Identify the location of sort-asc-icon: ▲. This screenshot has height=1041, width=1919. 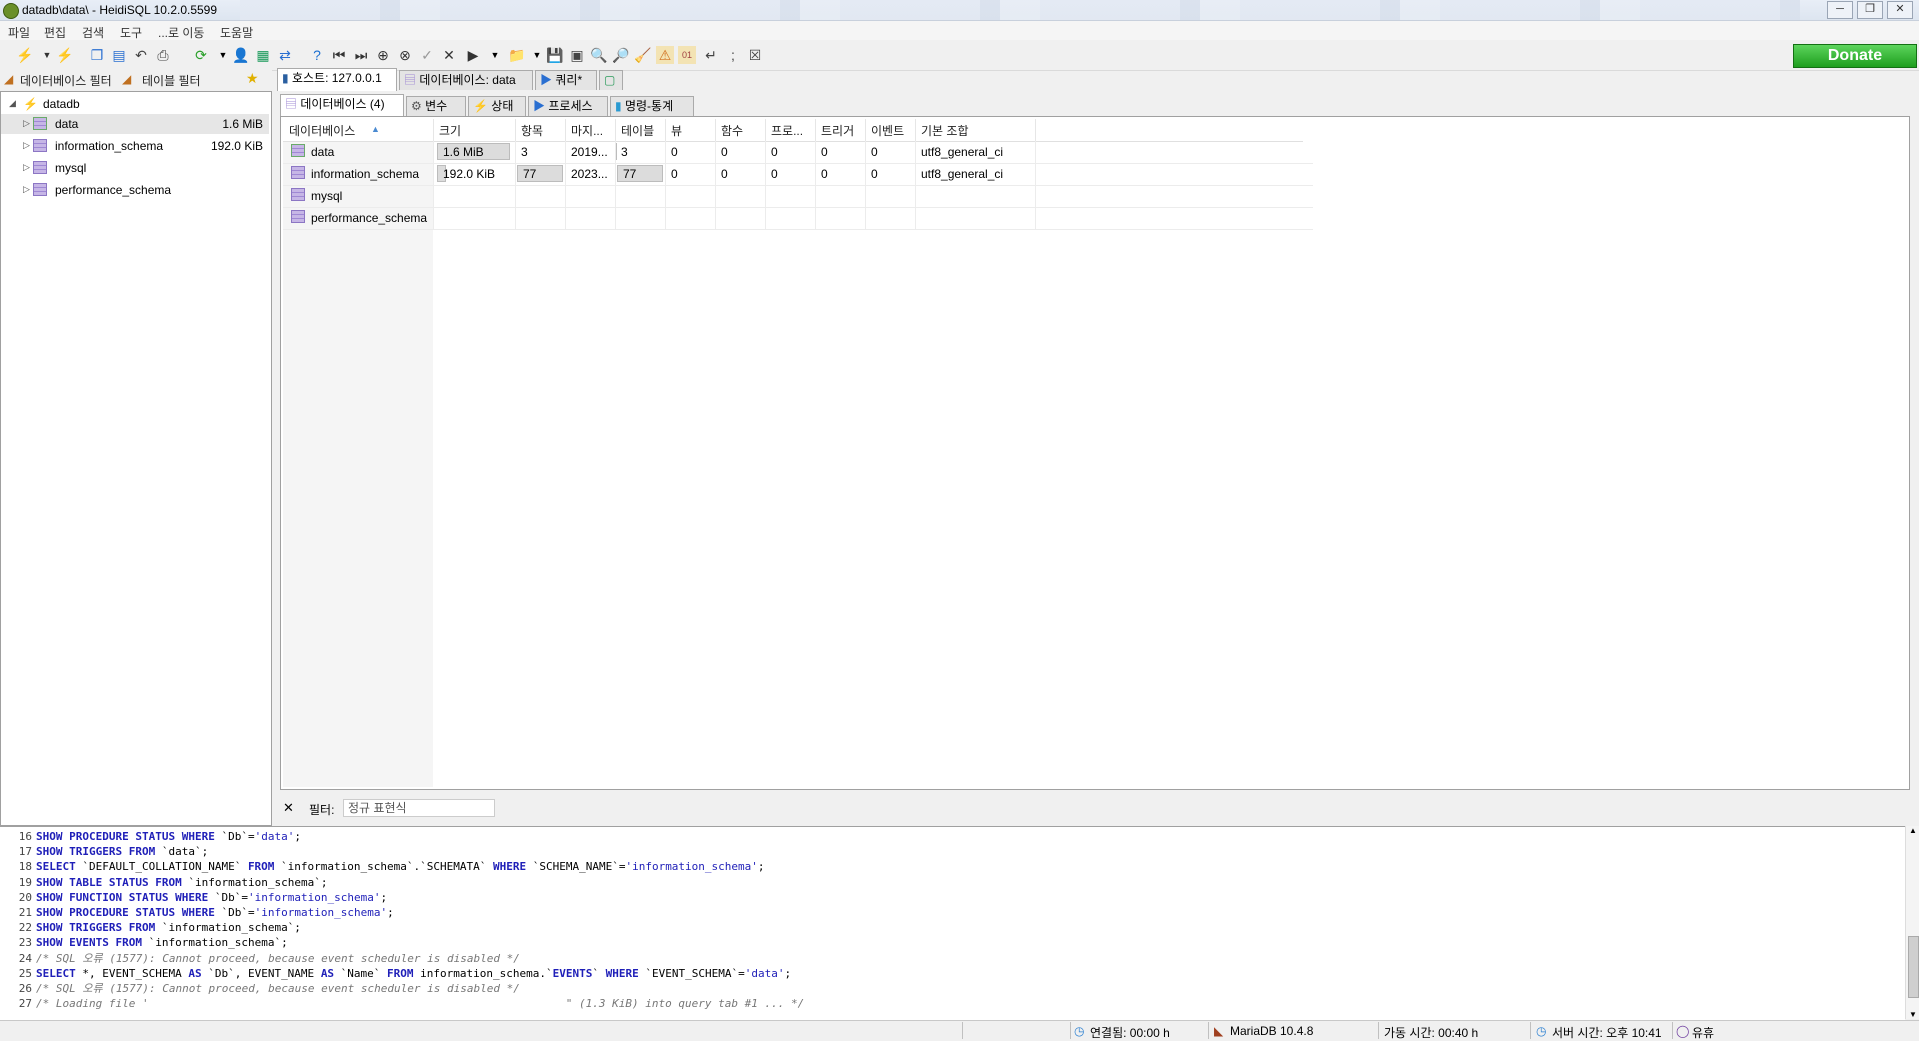
(375, 129).